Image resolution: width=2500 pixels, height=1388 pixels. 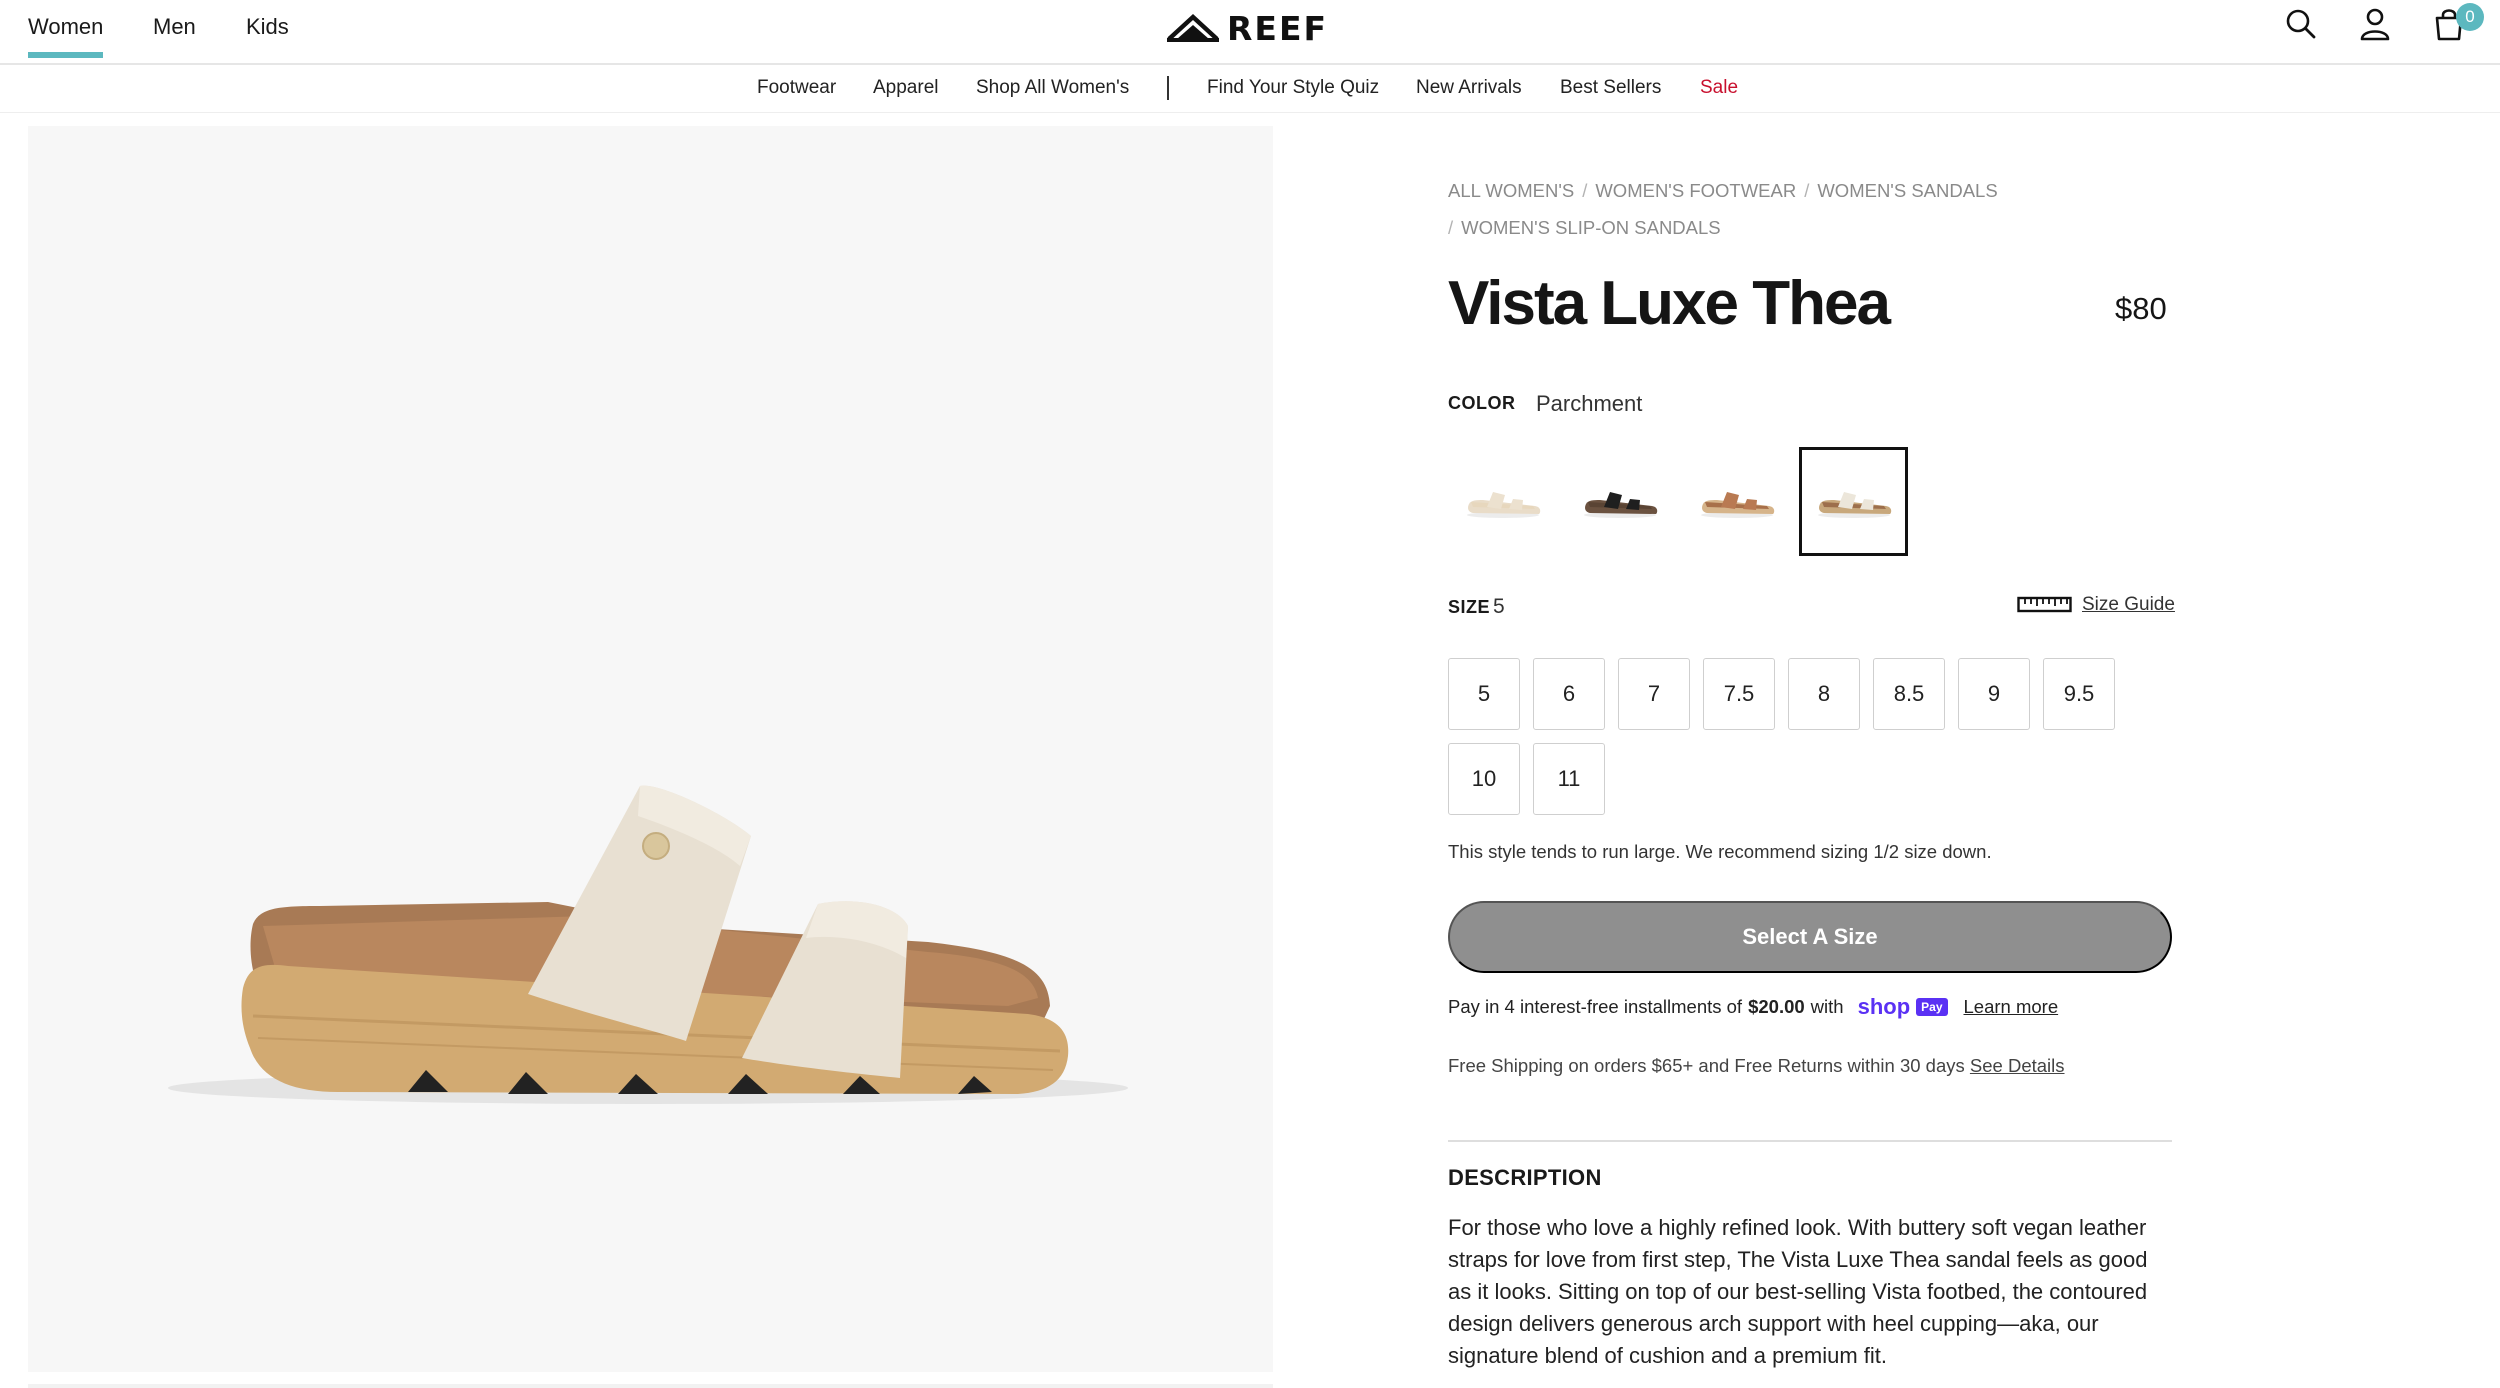 I want to click on nav-style-quiz: Find Your Style Quiz, so click(x=1293, y=88).